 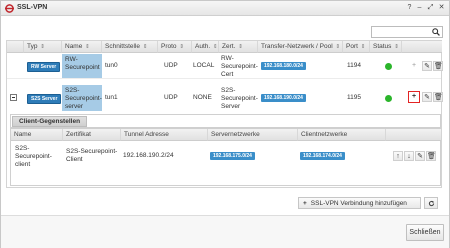 What do you see at coordinates (305, 203) in the screenshot?
I see `plus-icon: +` at bounding box center [305, 203].